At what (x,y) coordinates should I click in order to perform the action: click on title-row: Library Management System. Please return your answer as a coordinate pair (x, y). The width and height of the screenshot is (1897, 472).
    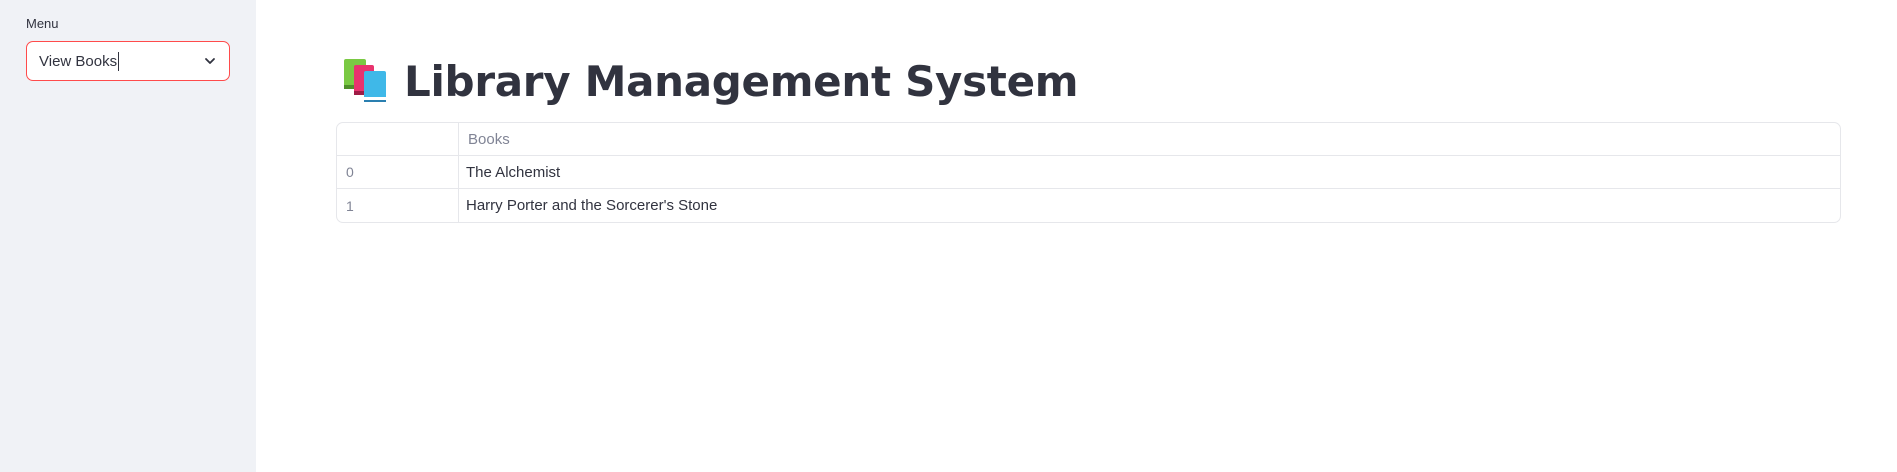
    Looking at the image, I should click on (710, 81).